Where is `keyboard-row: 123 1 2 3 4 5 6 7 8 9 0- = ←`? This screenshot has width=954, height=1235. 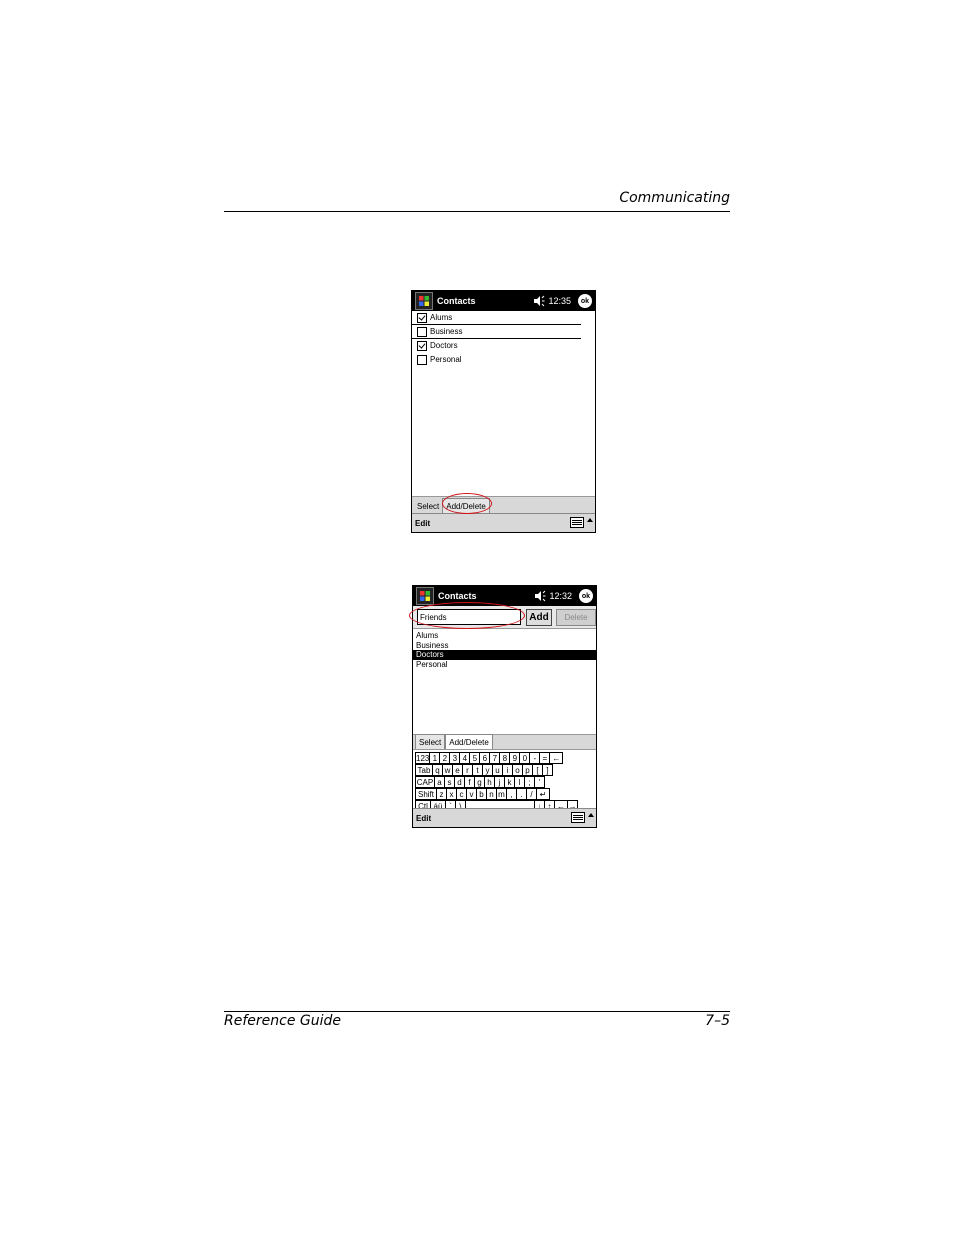
keyboard-row: 123 1 2 3 4 5 6 7 8 9 0- = ← is located at coordinates (505, 758).